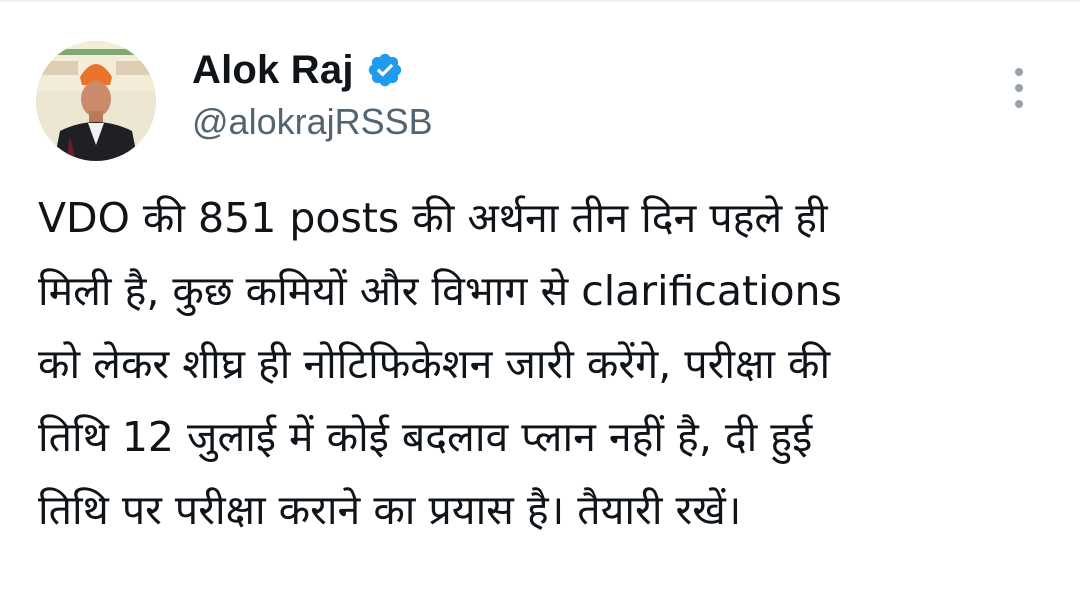  Describe the element at coordinates (312, 122) in the screenshot. I see `author-handle: @alokrajRSSB` at that location.